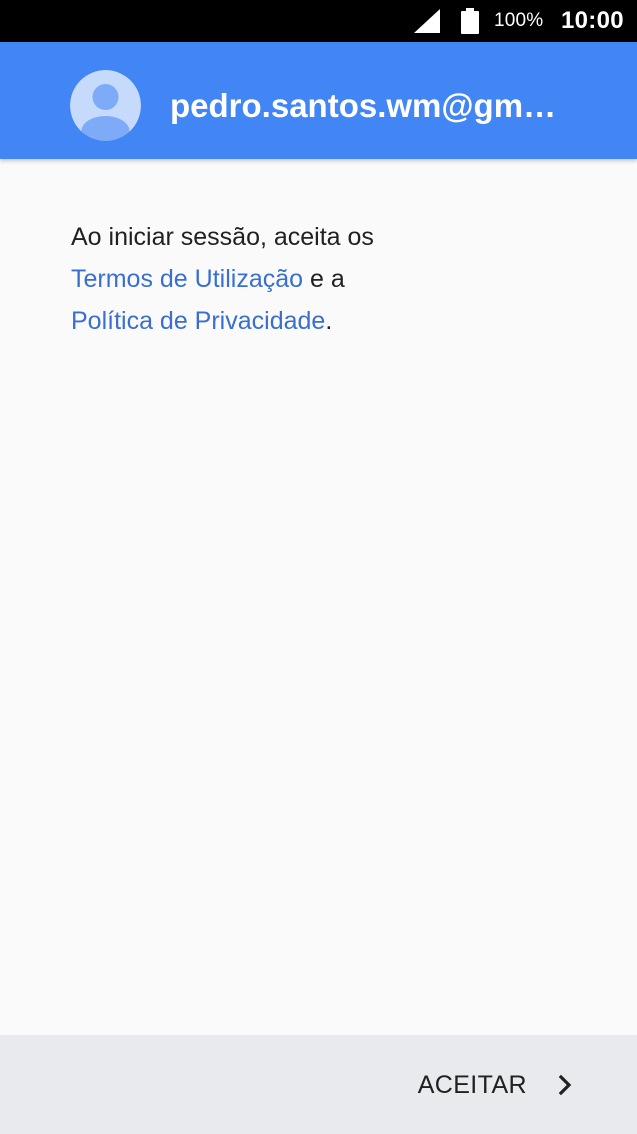 This screenshot has width=637, height=1134. Describe the element at coordinates (324, 279) in the screenshot. I see `terms-connector-text: e a` at that location.